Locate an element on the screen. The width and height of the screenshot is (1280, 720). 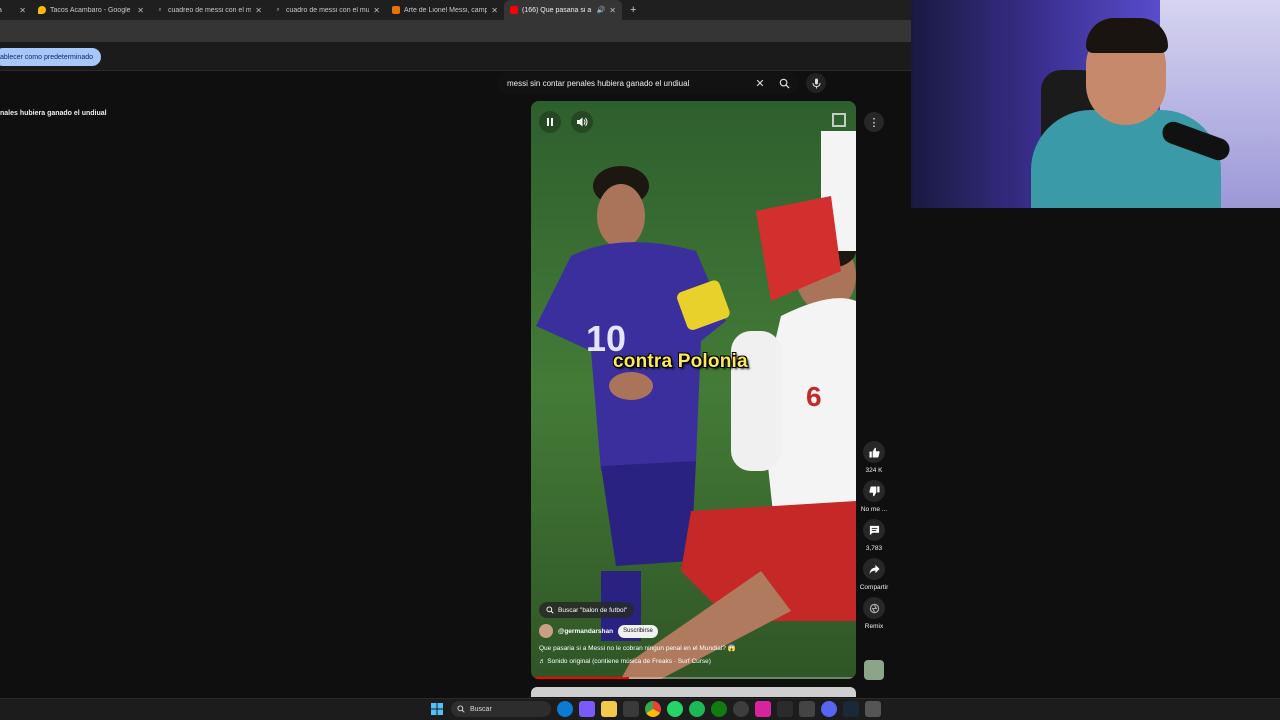
set-default-button: ablecer como predeterminado is located at coordinates (50, 57).